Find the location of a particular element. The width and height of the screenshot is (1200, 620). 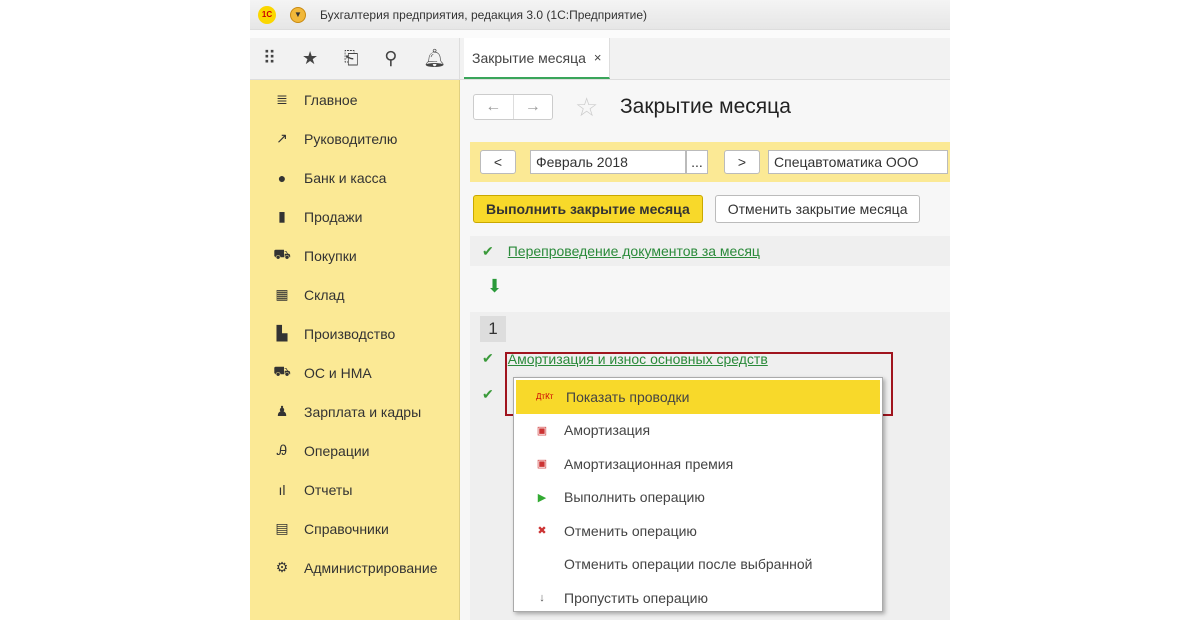

menu-item: ▶ Выполнить операцию is located at coordinates (698, 498).